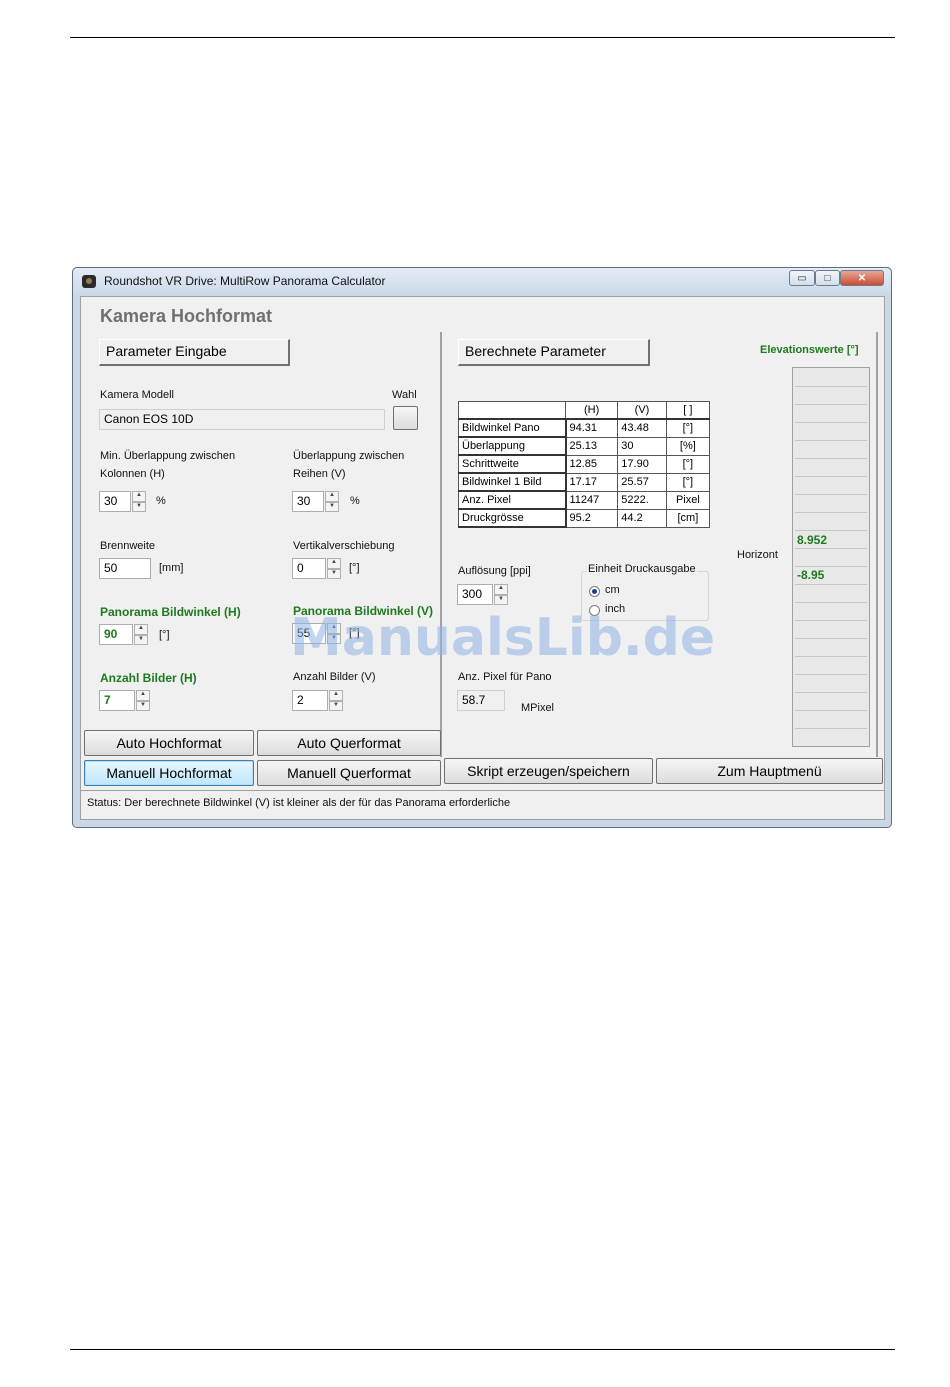 This screenshot has width=950, height=1387. I want to click on table-row-header: Bildwinkel 1 Bild, so click(512, 482).